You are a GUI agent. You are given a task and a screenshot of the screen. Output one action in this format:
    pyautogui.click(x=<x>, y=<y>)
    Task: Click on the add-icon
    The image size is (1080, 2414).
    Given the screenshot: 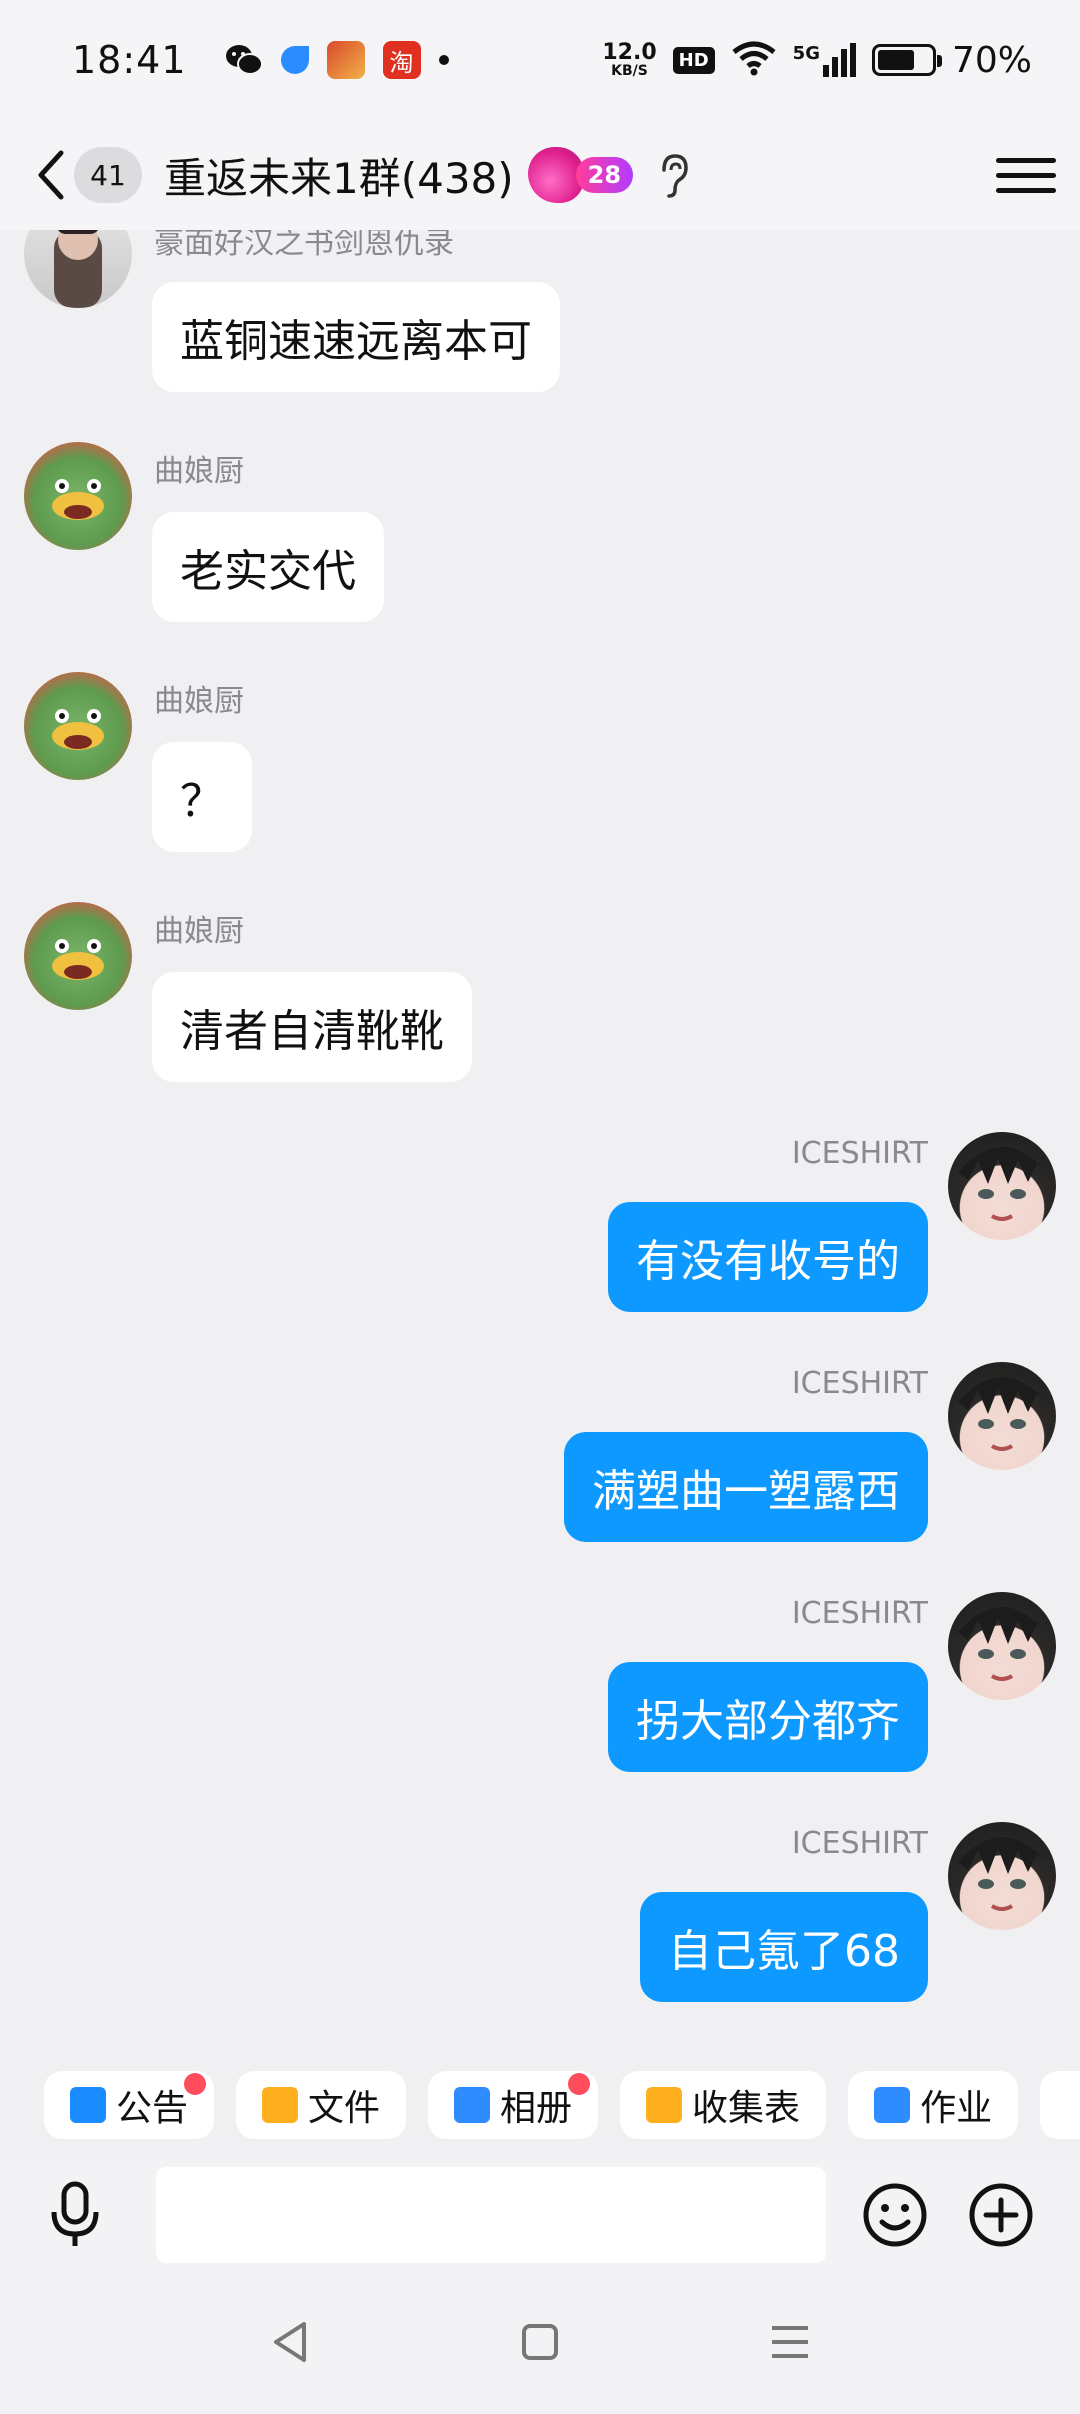 What is the action you would take?
    pyautogui.click(x=1001, y=2215)
    